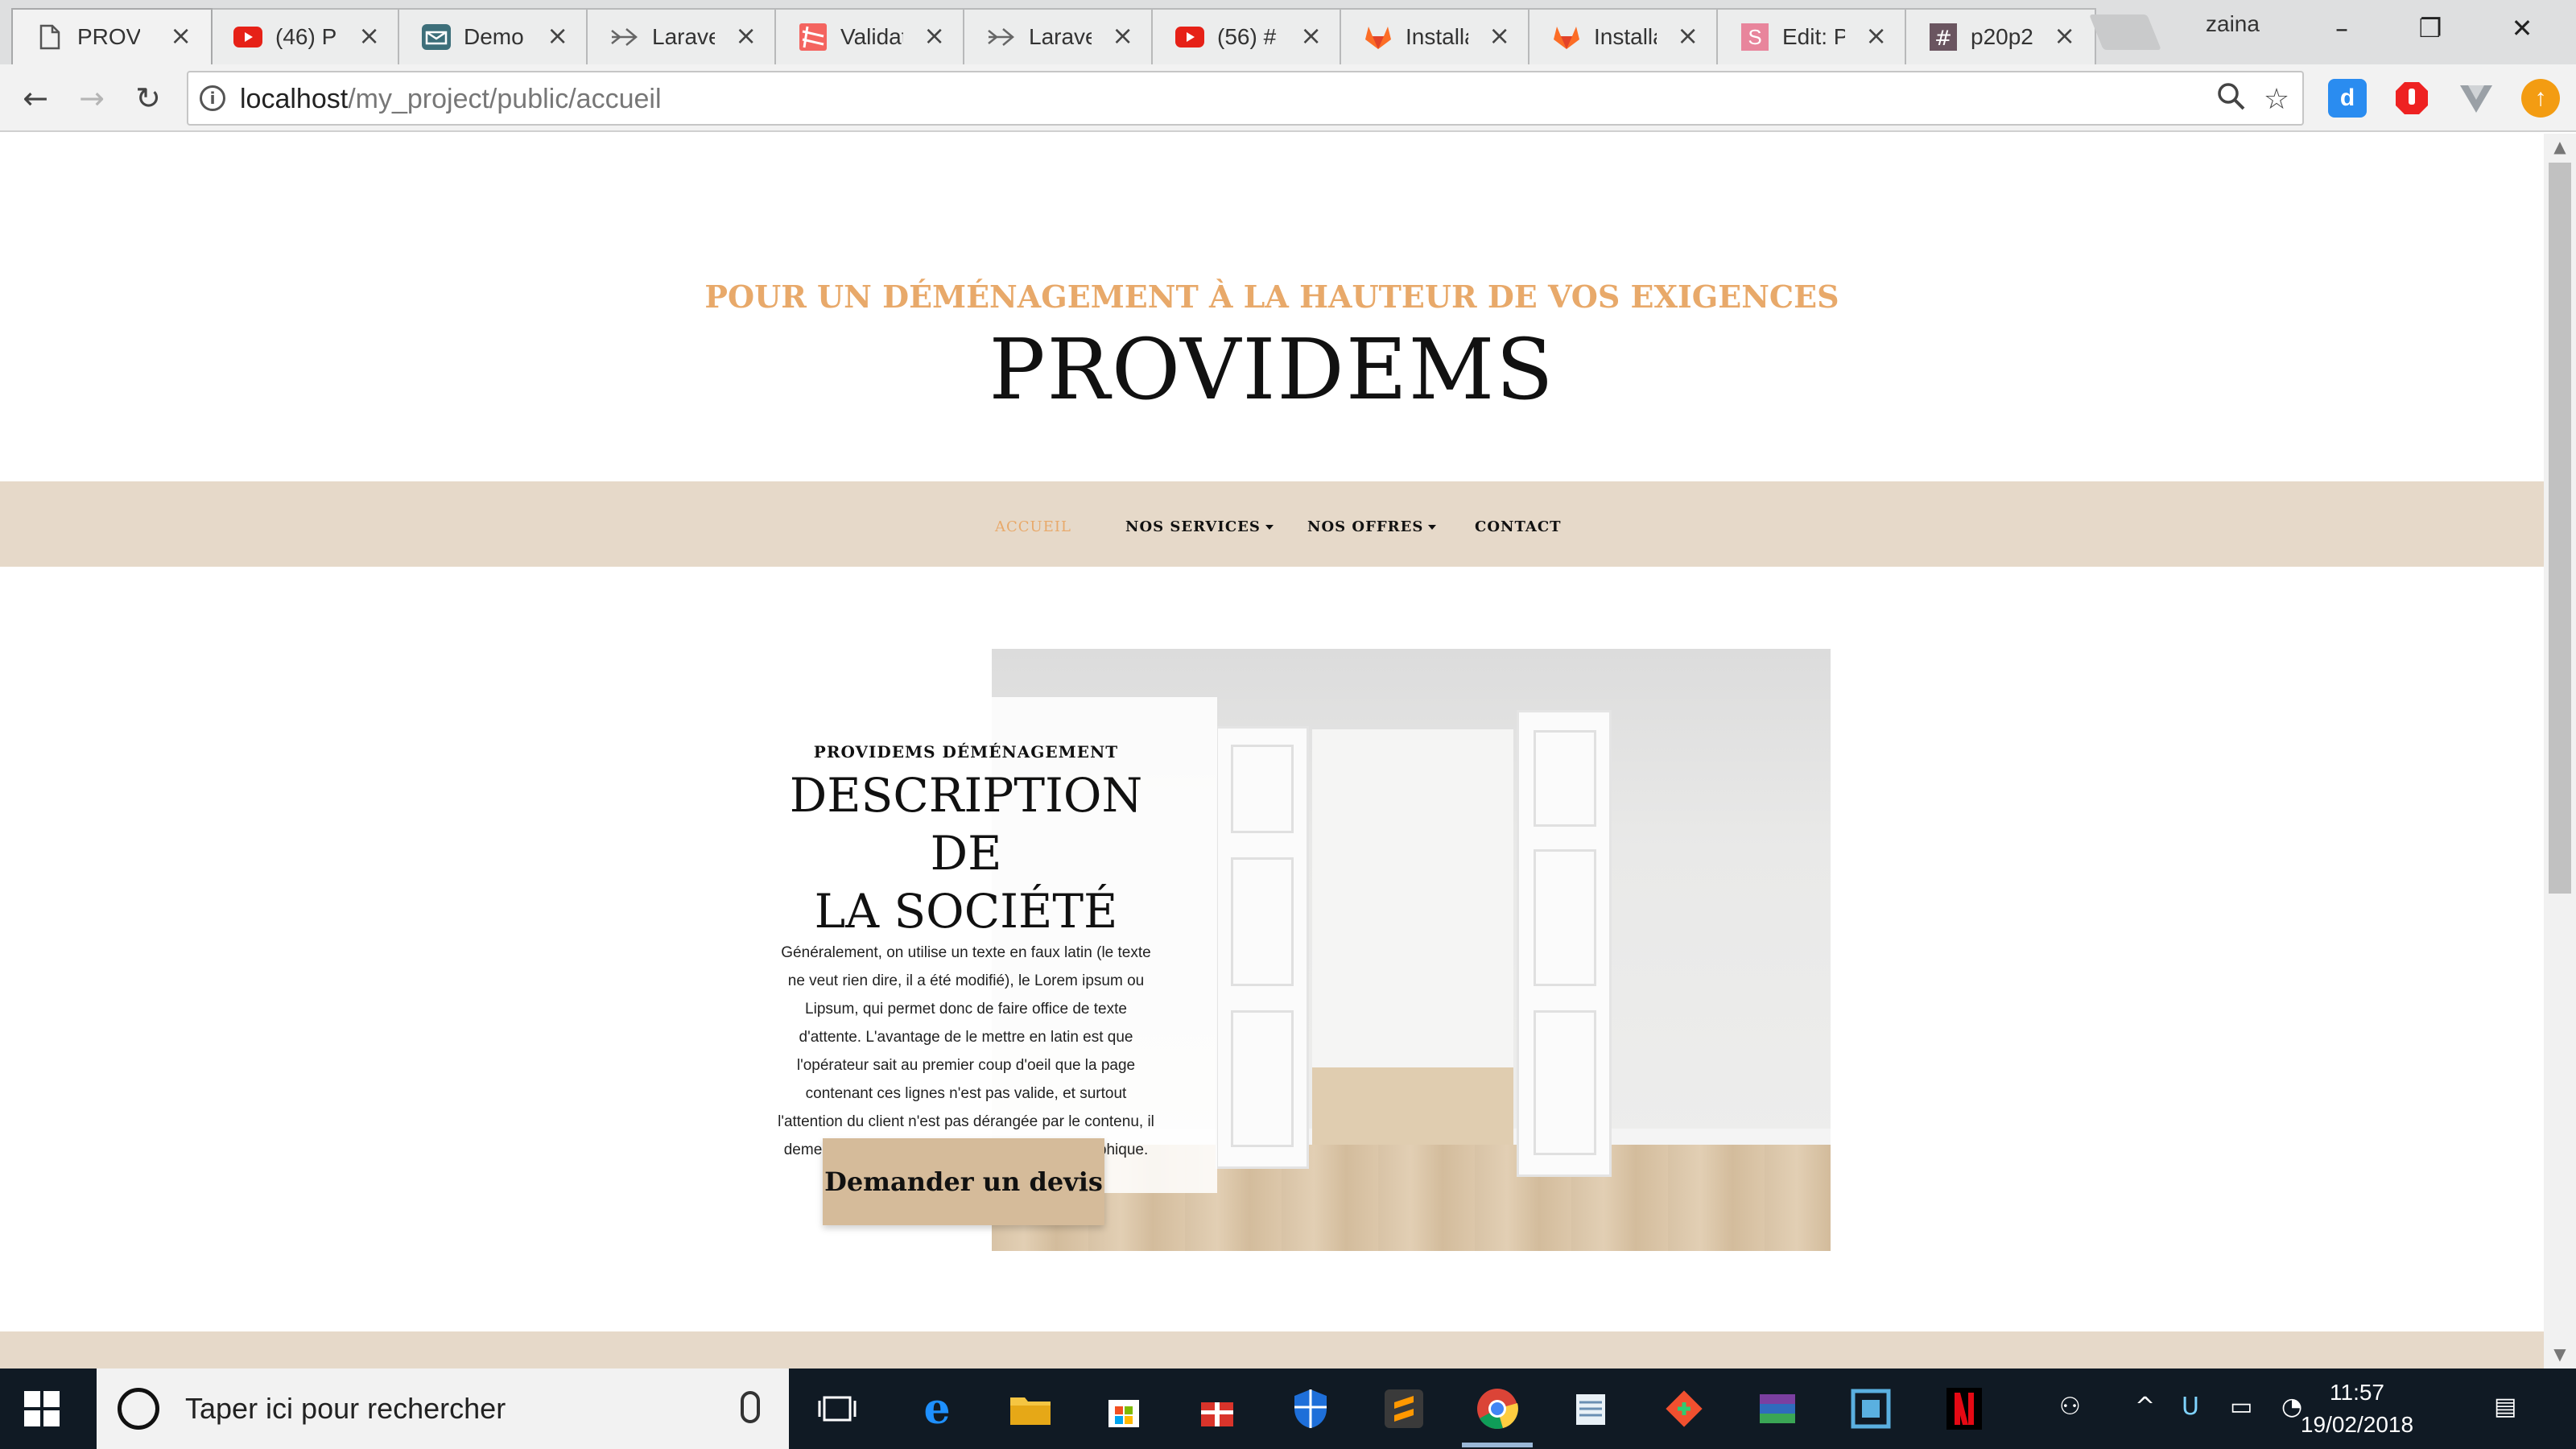 The image size is (2576, 1449). Describe the element at coordinates (108, 36) in the screenshot. I see `tab-title: PROVIDEMS` at that location.